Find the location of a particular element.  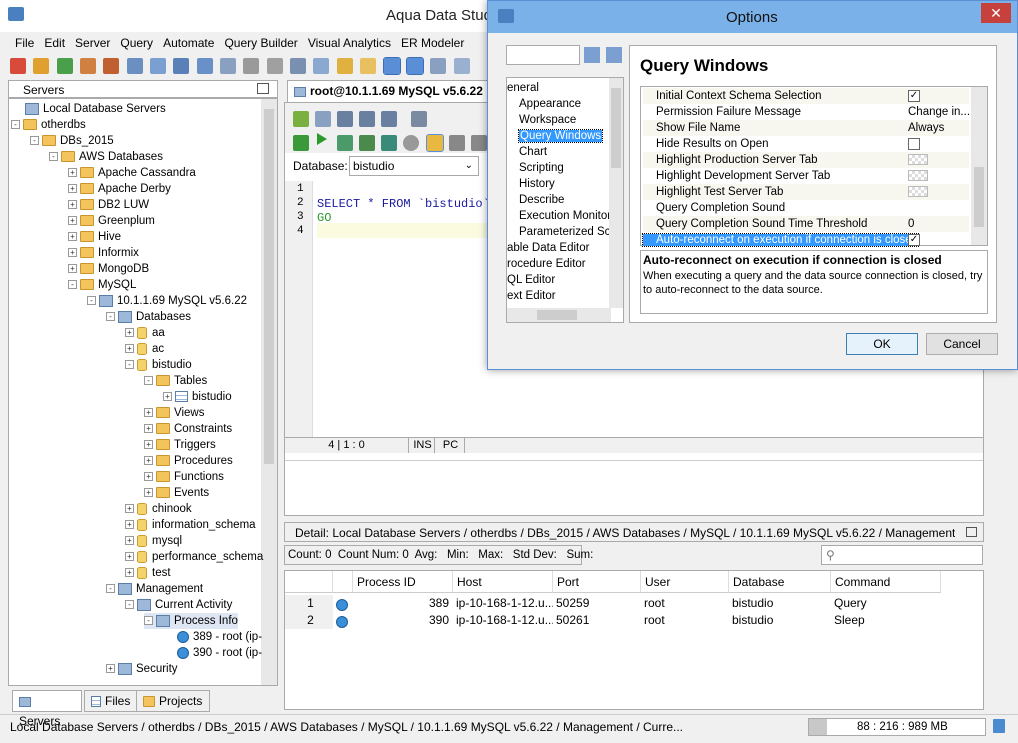

table-icon is located at coordinates (321, 66).